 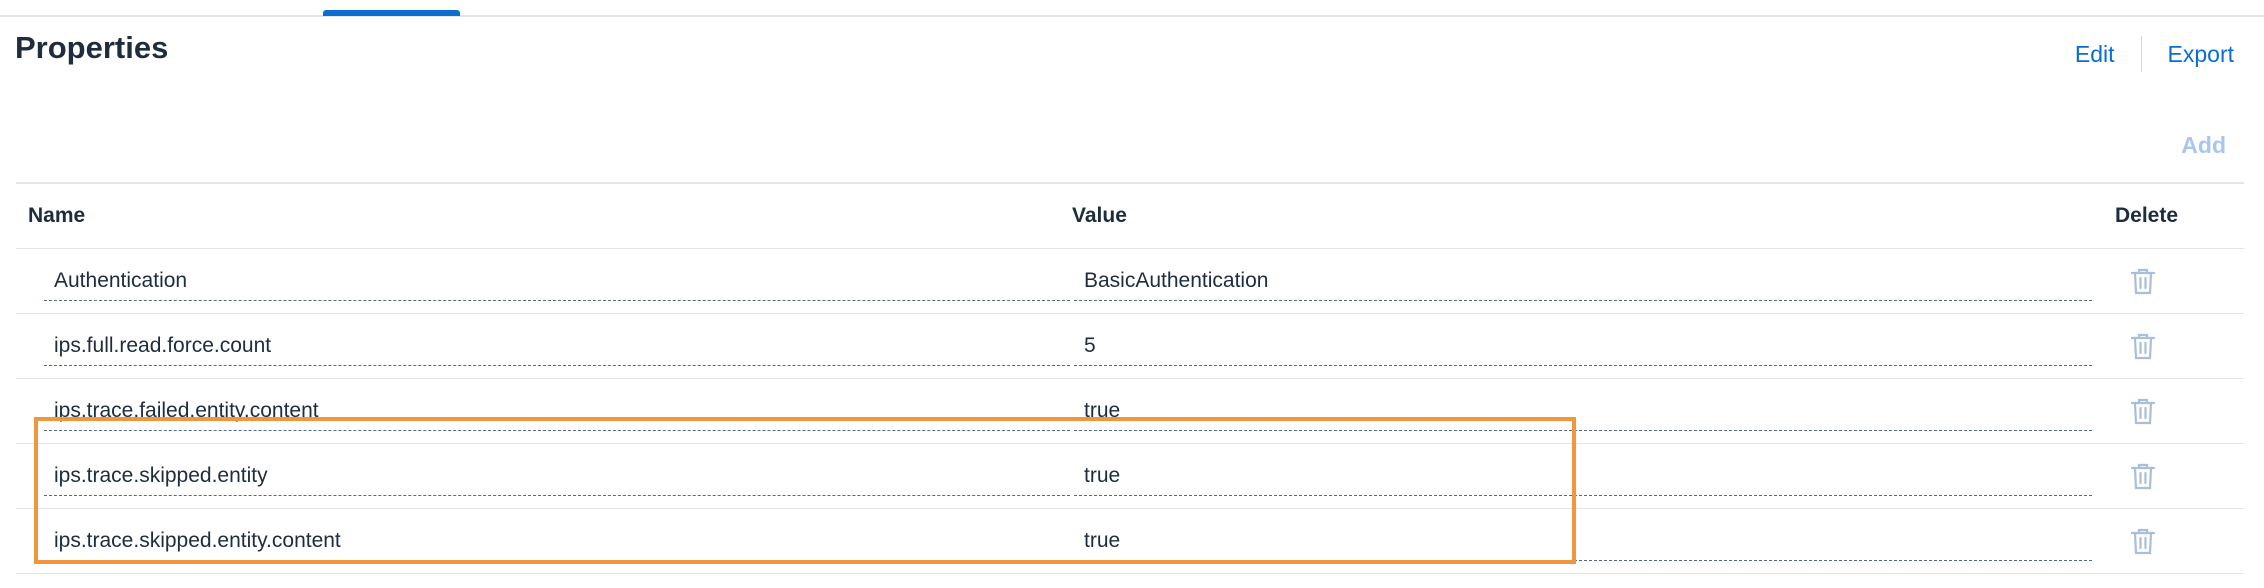 What do you see at coordinates (2201, 54) in the screenshot?
I see `export-button: Export` at bounding box center [2201, 54].